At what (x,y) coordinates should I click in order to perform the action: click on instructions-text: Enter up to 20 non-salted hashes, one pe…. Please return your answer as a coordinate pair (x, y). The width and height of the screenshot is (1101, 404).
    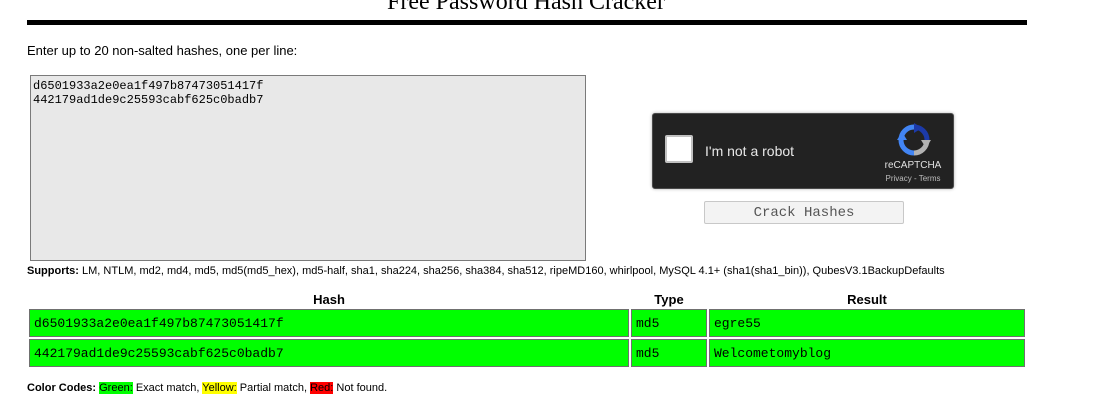
    Looking at the image, I should click on (162, 50).